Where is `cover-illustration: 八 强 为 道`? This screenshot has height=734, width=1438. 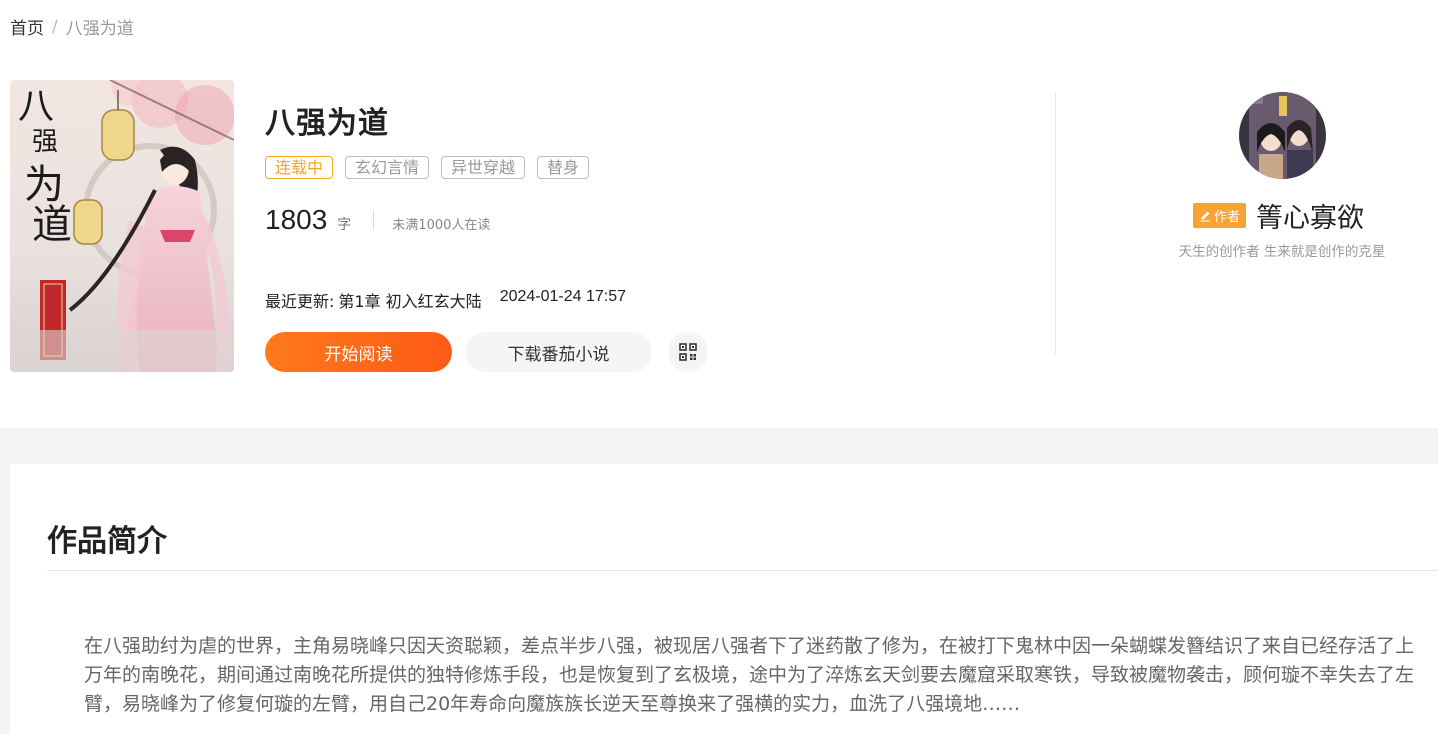 cover-illustration: 八 强 为 道 is located at coordinates (122, 226).